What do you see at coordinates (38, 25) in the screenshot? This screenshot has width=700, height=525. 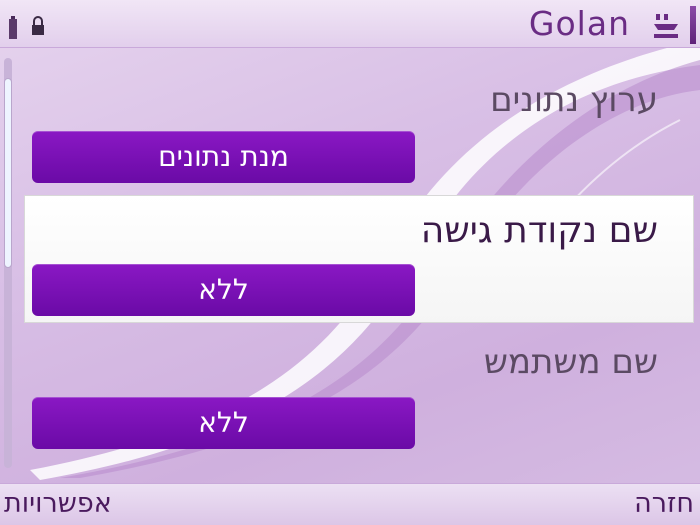 I see `keypad-lock-icon` at bounding box center [38, 25].